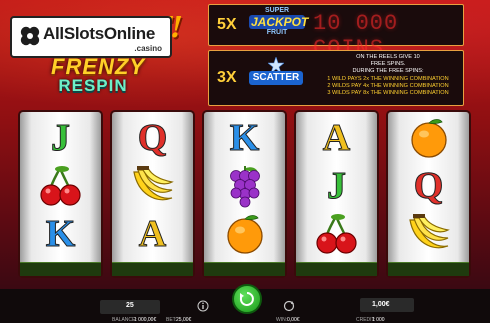 Image resolution: width=490 pixels, height=323 pixels. I want to click on spin-button, so click(247, 299).